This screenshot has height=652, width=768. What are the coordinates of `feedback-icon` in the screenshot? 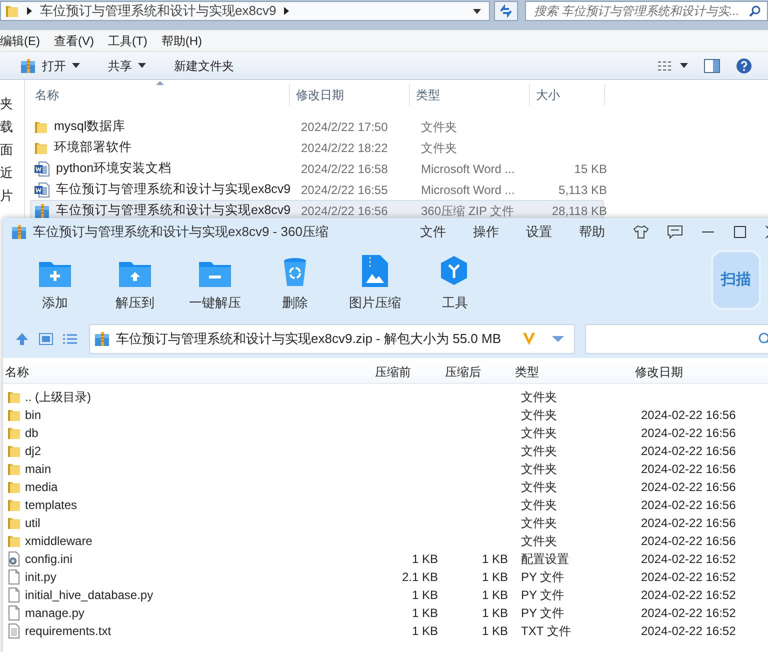 It's located at (675, 232).